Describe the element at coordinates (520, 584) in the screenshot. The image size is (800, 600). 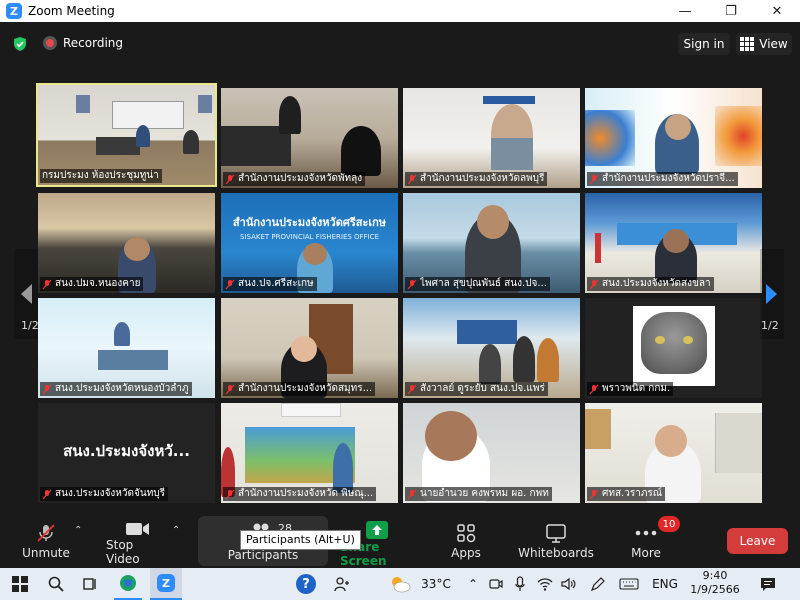
I see `microphone-in-use-icon` at that location.